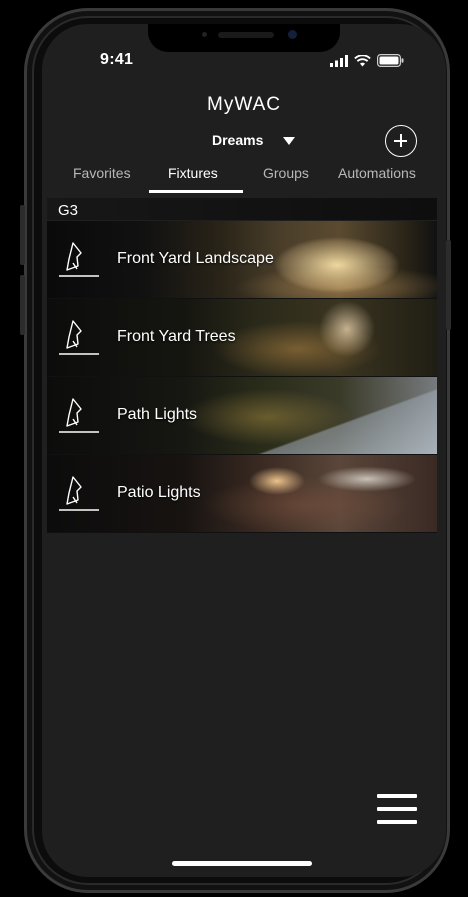 Image resolution: width=468 pixels, height=897 pixels. What do you see at coordinates (193, 173) in the screenshot?
I see `tab-fixtures: Fixtures` at bounding box center [193, 173].